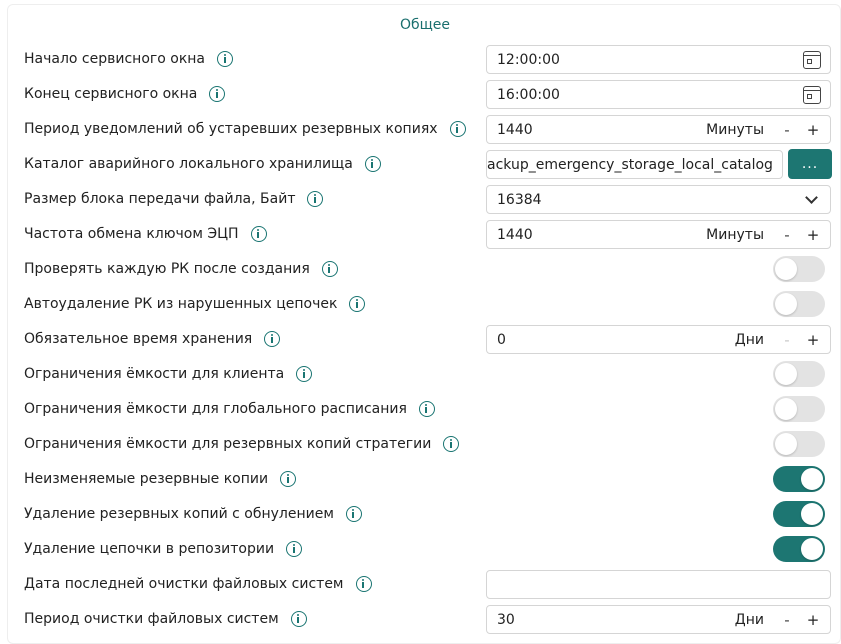 This screenshot has width=841, height=644. What do you see at coordinates (111, 93) in the screenshot?
I see `row-label: Конец сервисного окна` at bounding box center [111, 93].